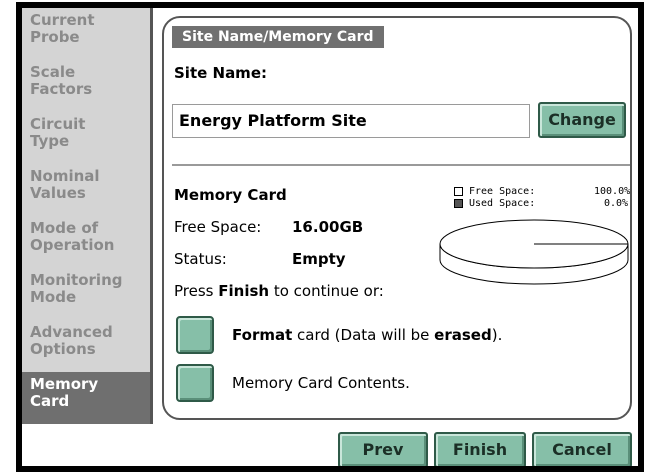 This screenshot has height=476, width=650. Describe the element at coordinates (321, 383) in the screenshot. I see `memory-card-contents-label: Memory Card Contents.` at that location.